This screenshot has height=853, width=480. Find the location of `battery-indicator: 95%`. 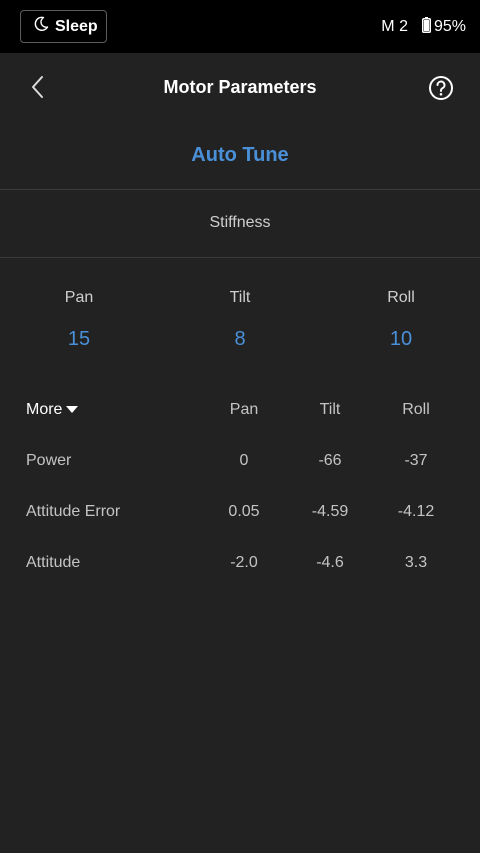

battery-indicator: 95% is located at coordinates (443, 27).